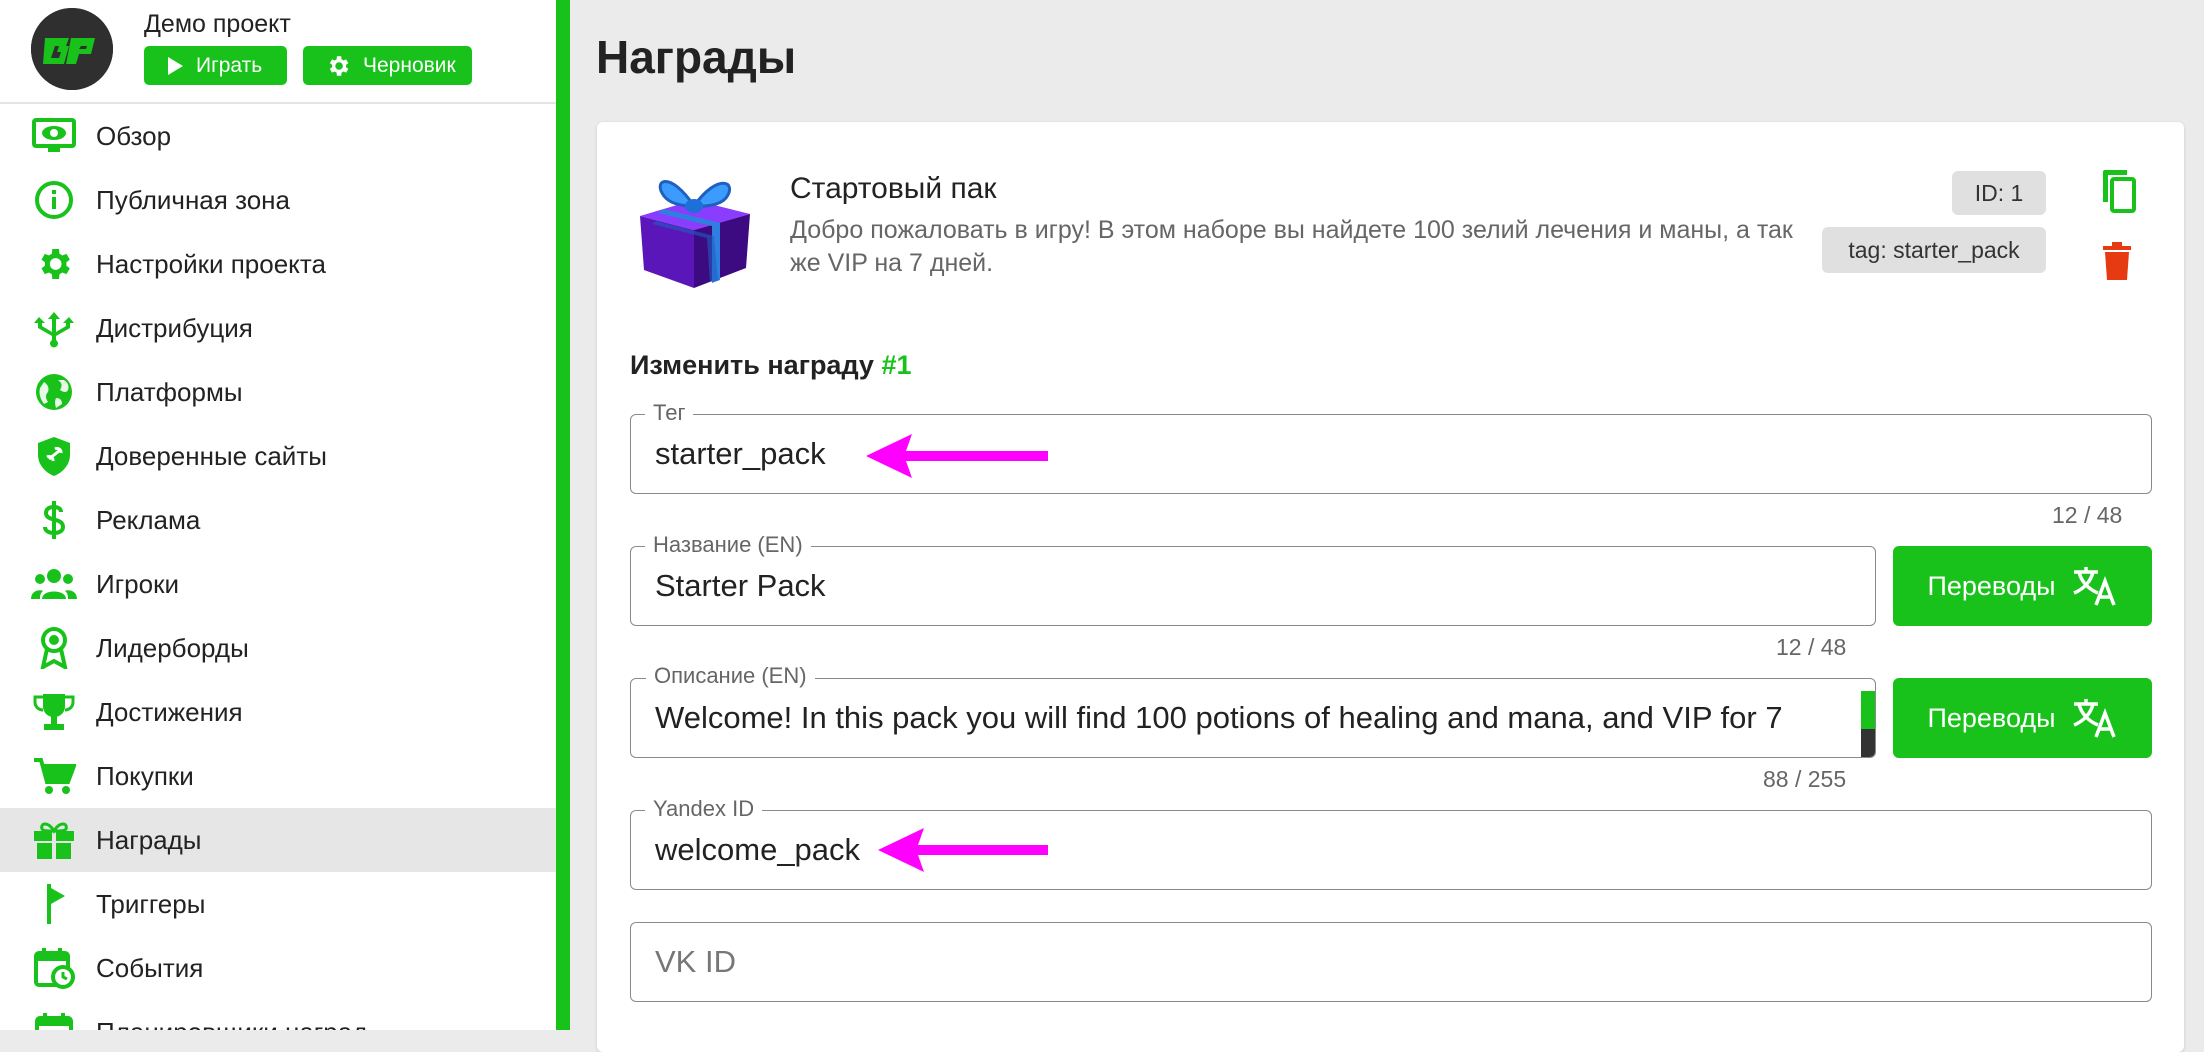  Describe the element at coordinates (169, 711) in the screenshot. I see `sidebar-item-label: Достижения` at that location.